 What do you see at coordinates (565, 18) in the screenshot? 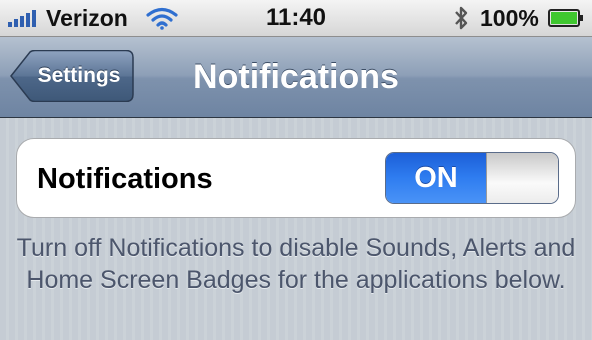
I see `battery-icon` at bounding box center [565, 18].